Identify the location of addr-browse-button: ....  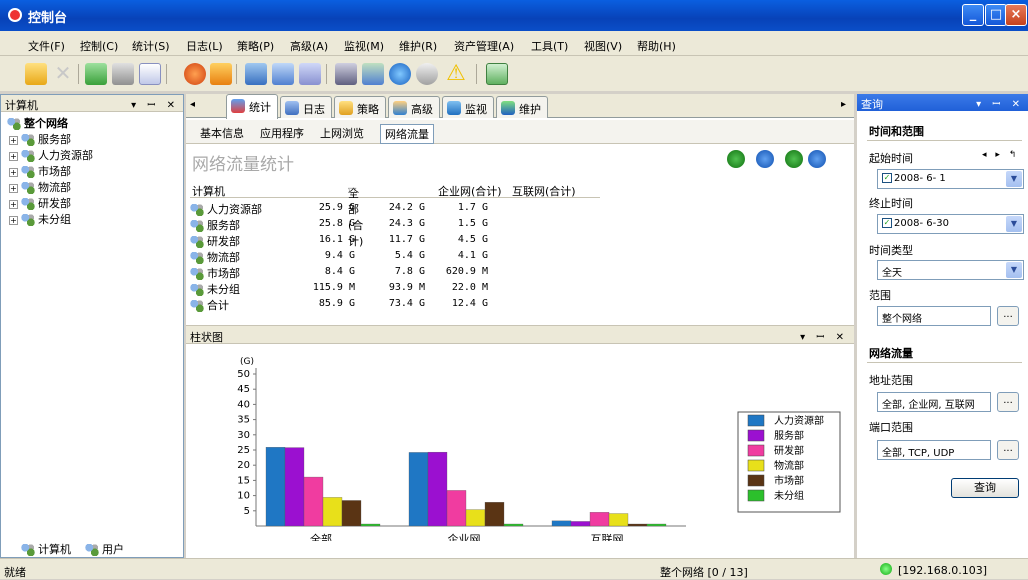
(1008, 402).